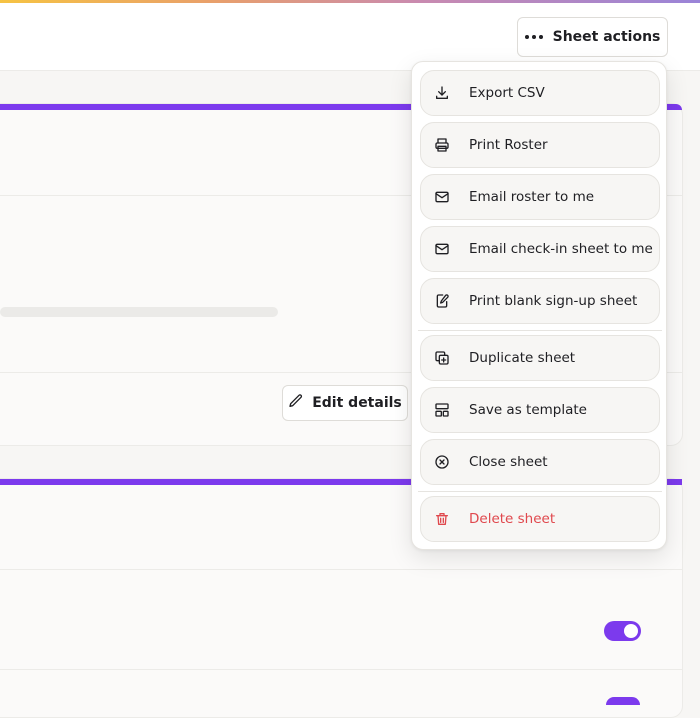 The image size is (700, 718). What do you see at coordinates (522, 358) in the screenshot?
I see `menu-item-label: Duplicate sheet` at bounding box center [522, 358].